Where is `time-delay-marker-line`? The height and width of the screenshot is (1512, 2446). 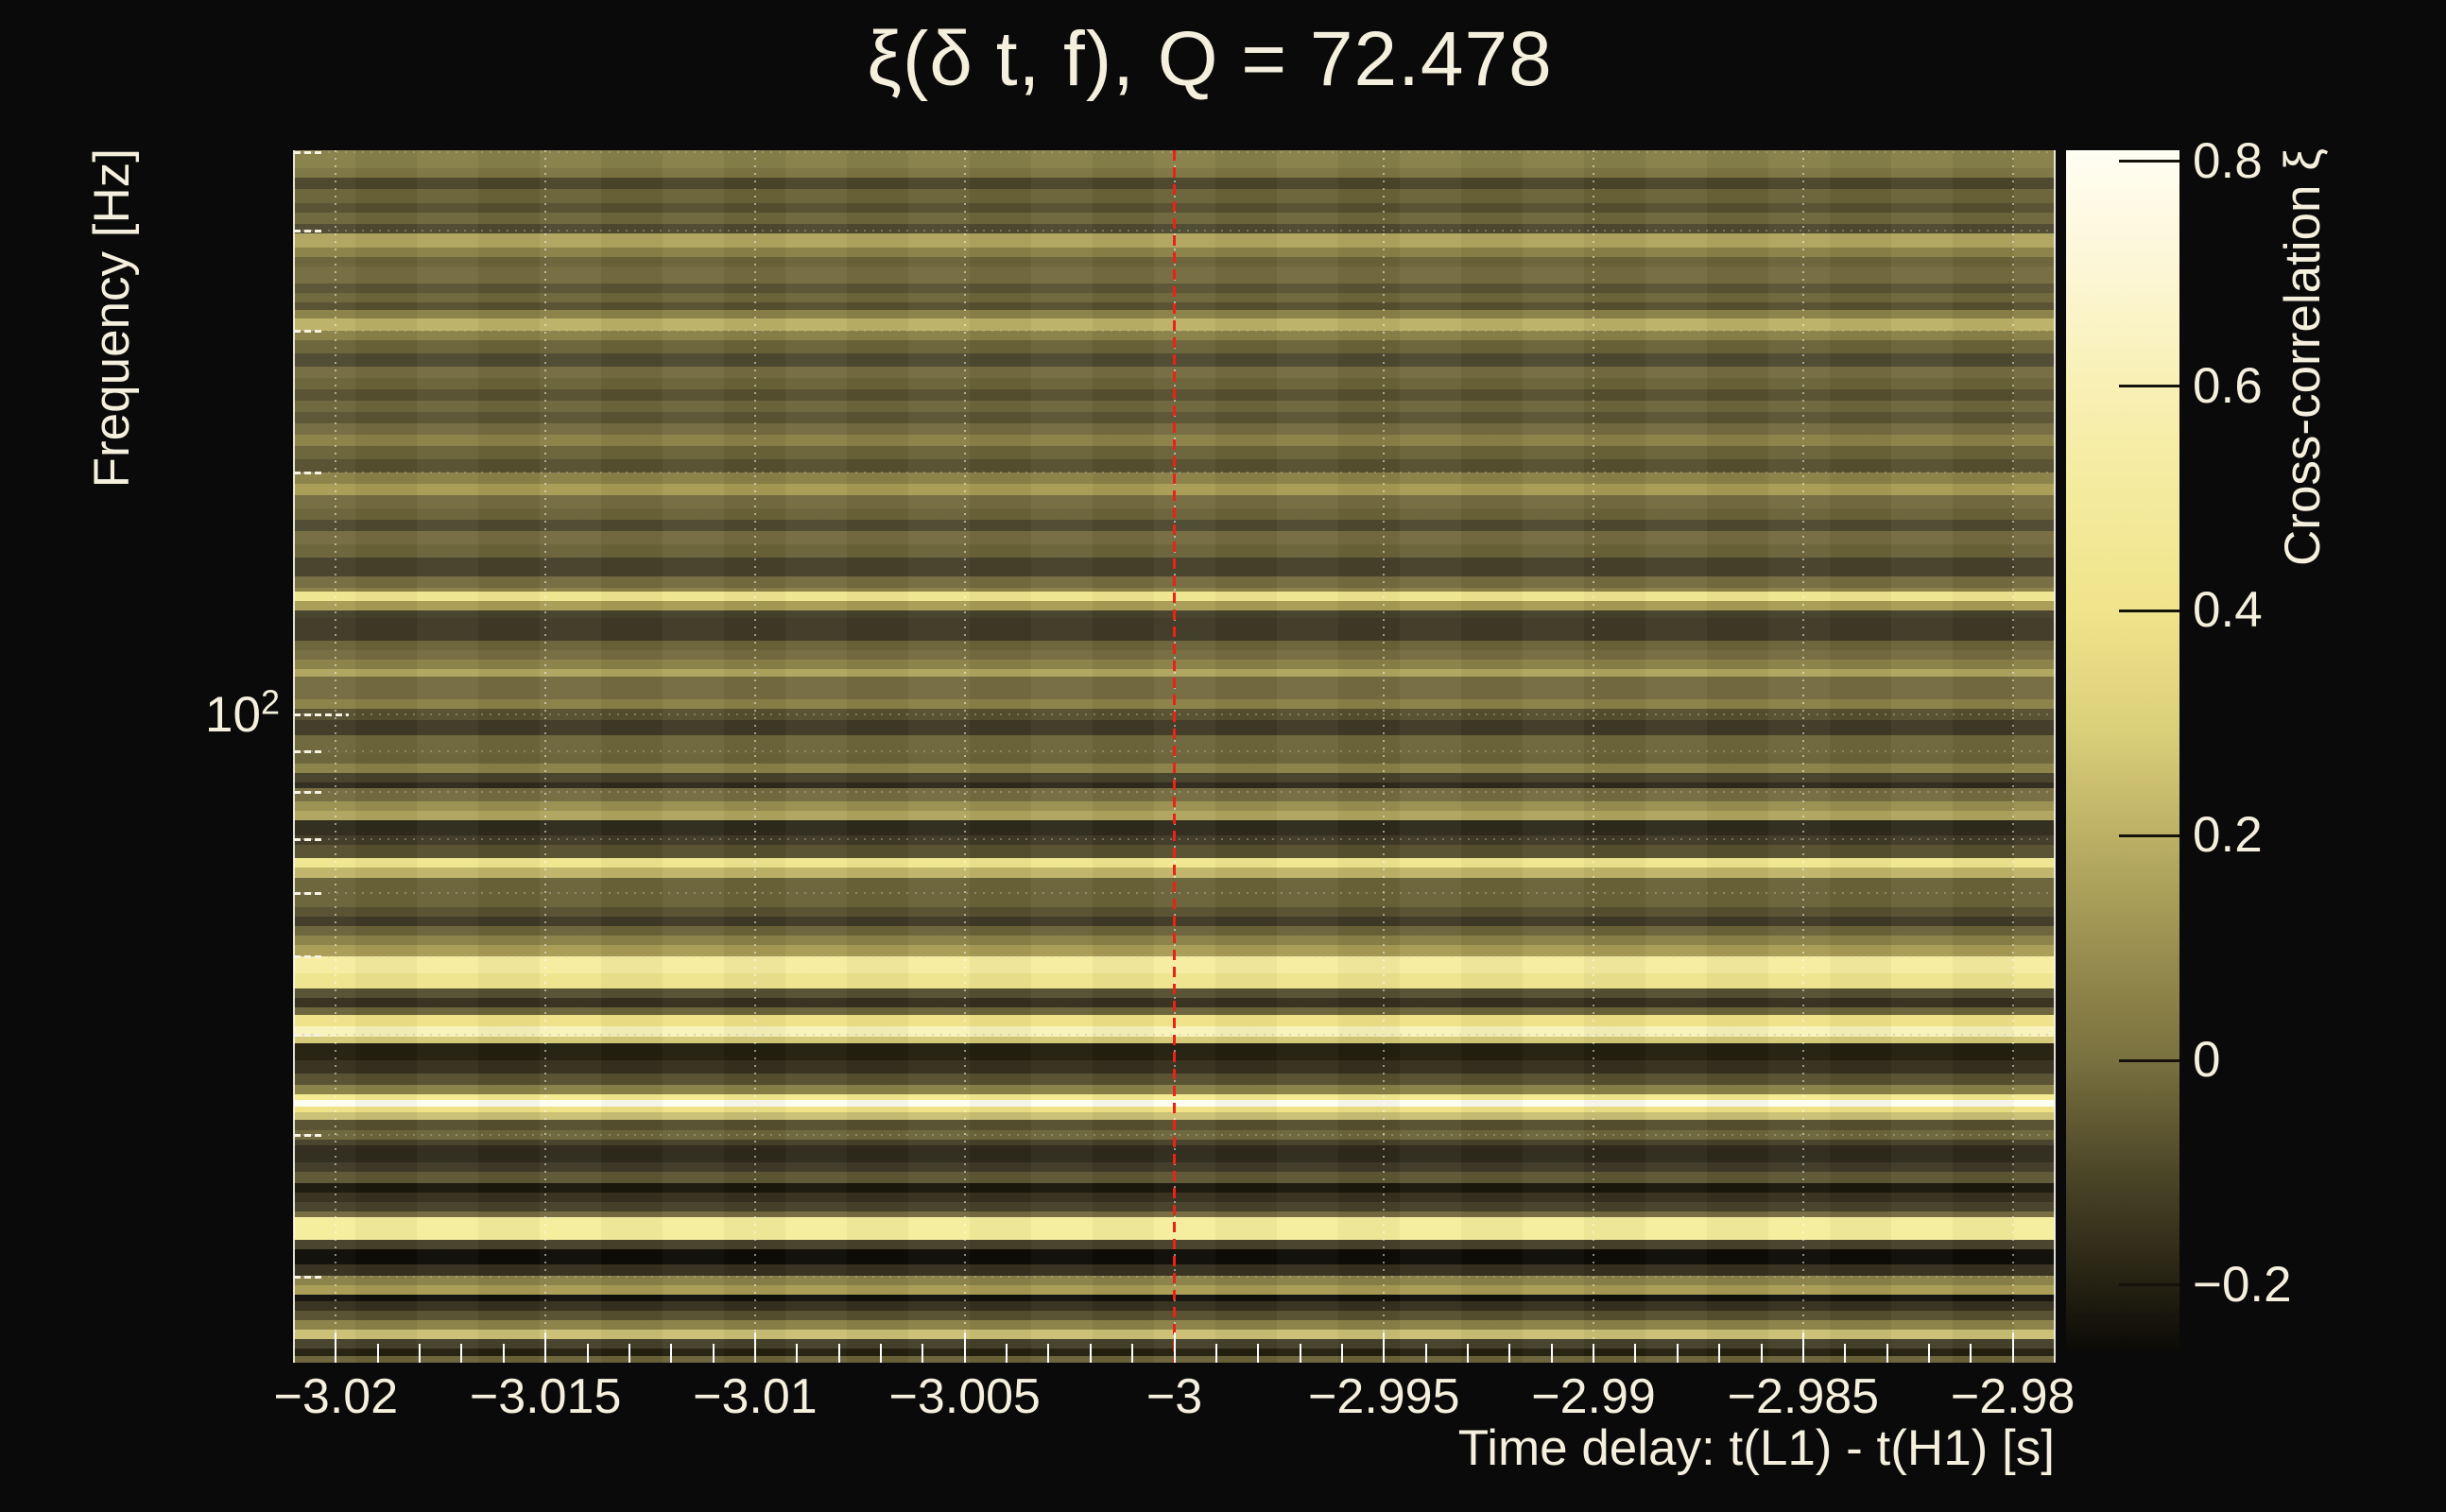 time-delay-marker-line is located at coordinates (1174, 756).